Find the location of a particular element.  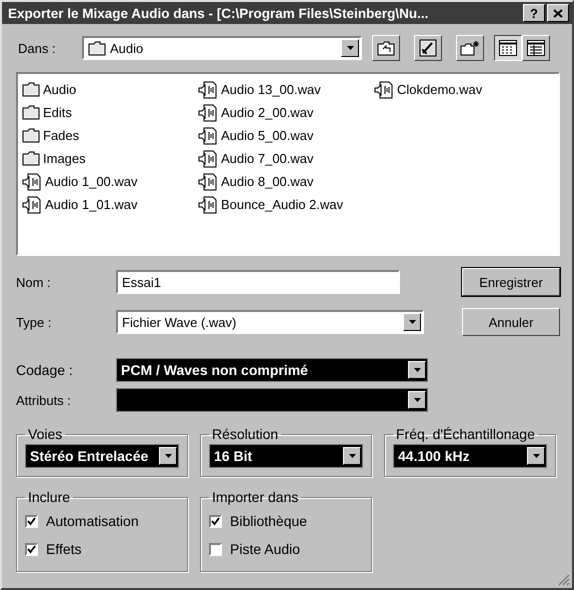

close-button is located at coordinates (558, 13).